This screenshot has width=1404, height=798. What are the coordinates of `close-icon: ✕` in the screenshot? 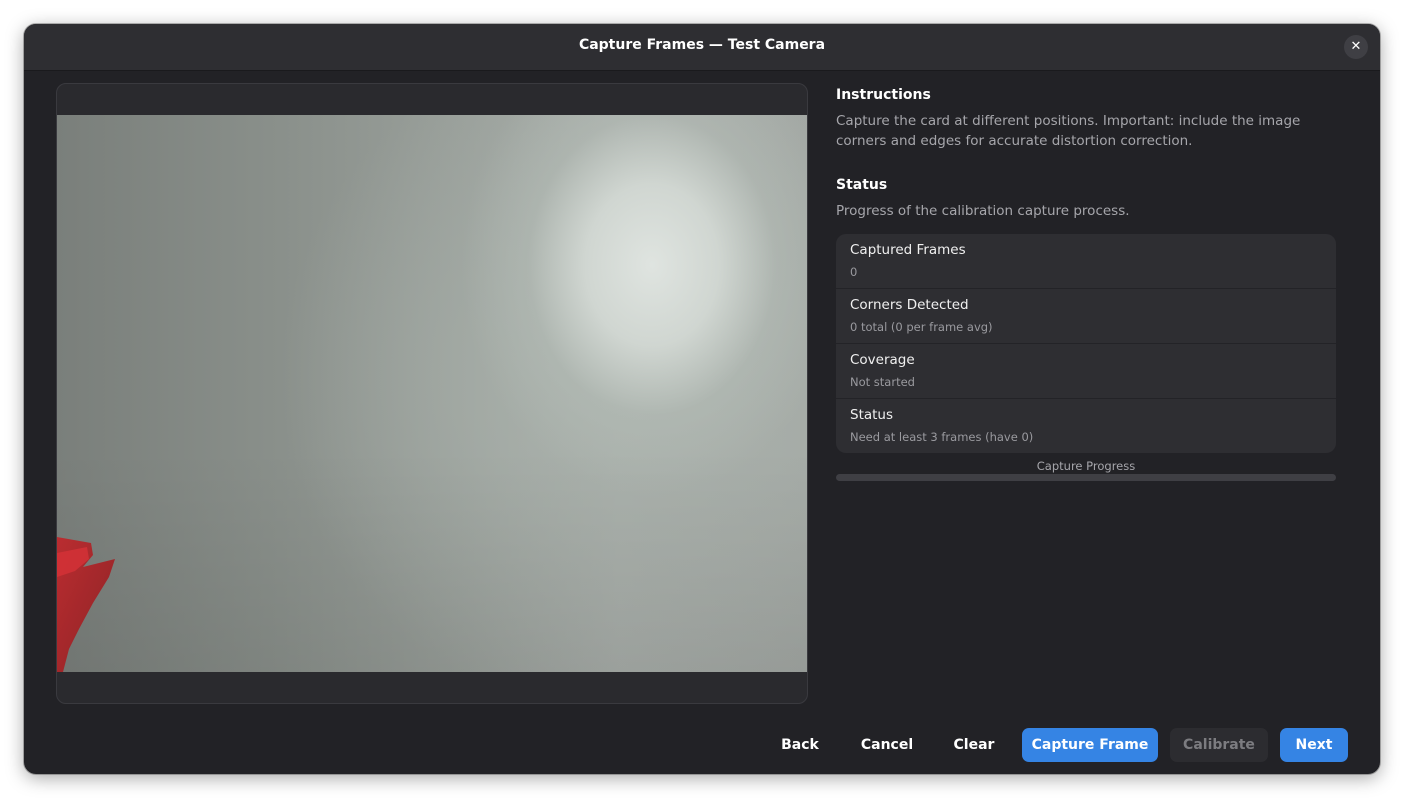 It's located at (1356, 46).